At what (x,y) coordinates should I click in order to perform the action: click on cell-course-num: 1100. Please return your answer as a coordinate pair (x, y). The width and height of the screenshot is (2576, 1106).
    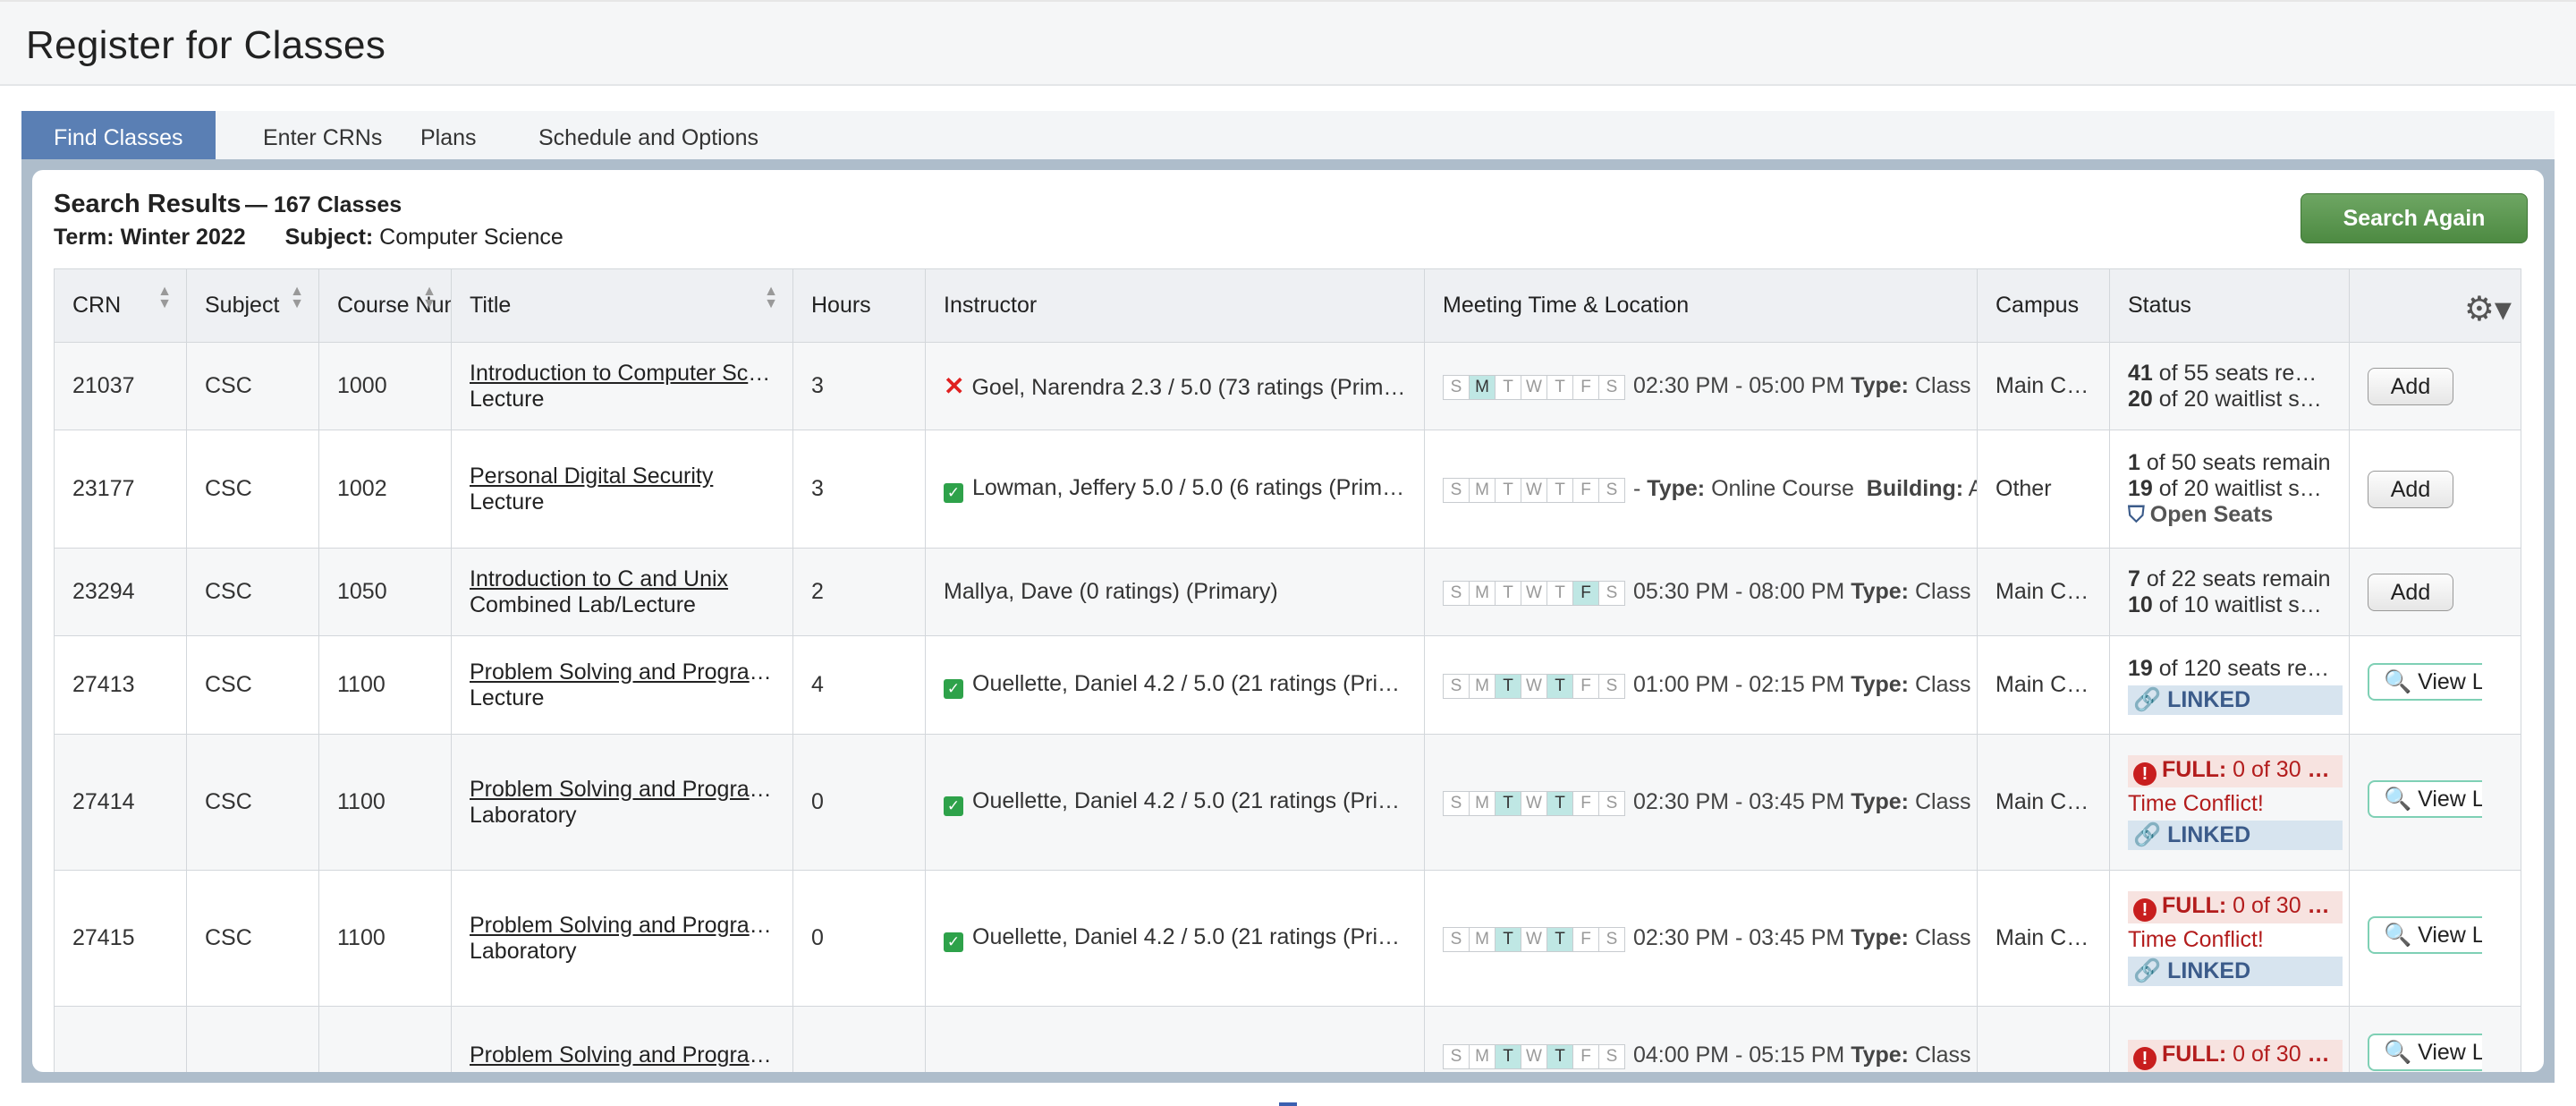
    Looking at the image, I should click on (385, 685).